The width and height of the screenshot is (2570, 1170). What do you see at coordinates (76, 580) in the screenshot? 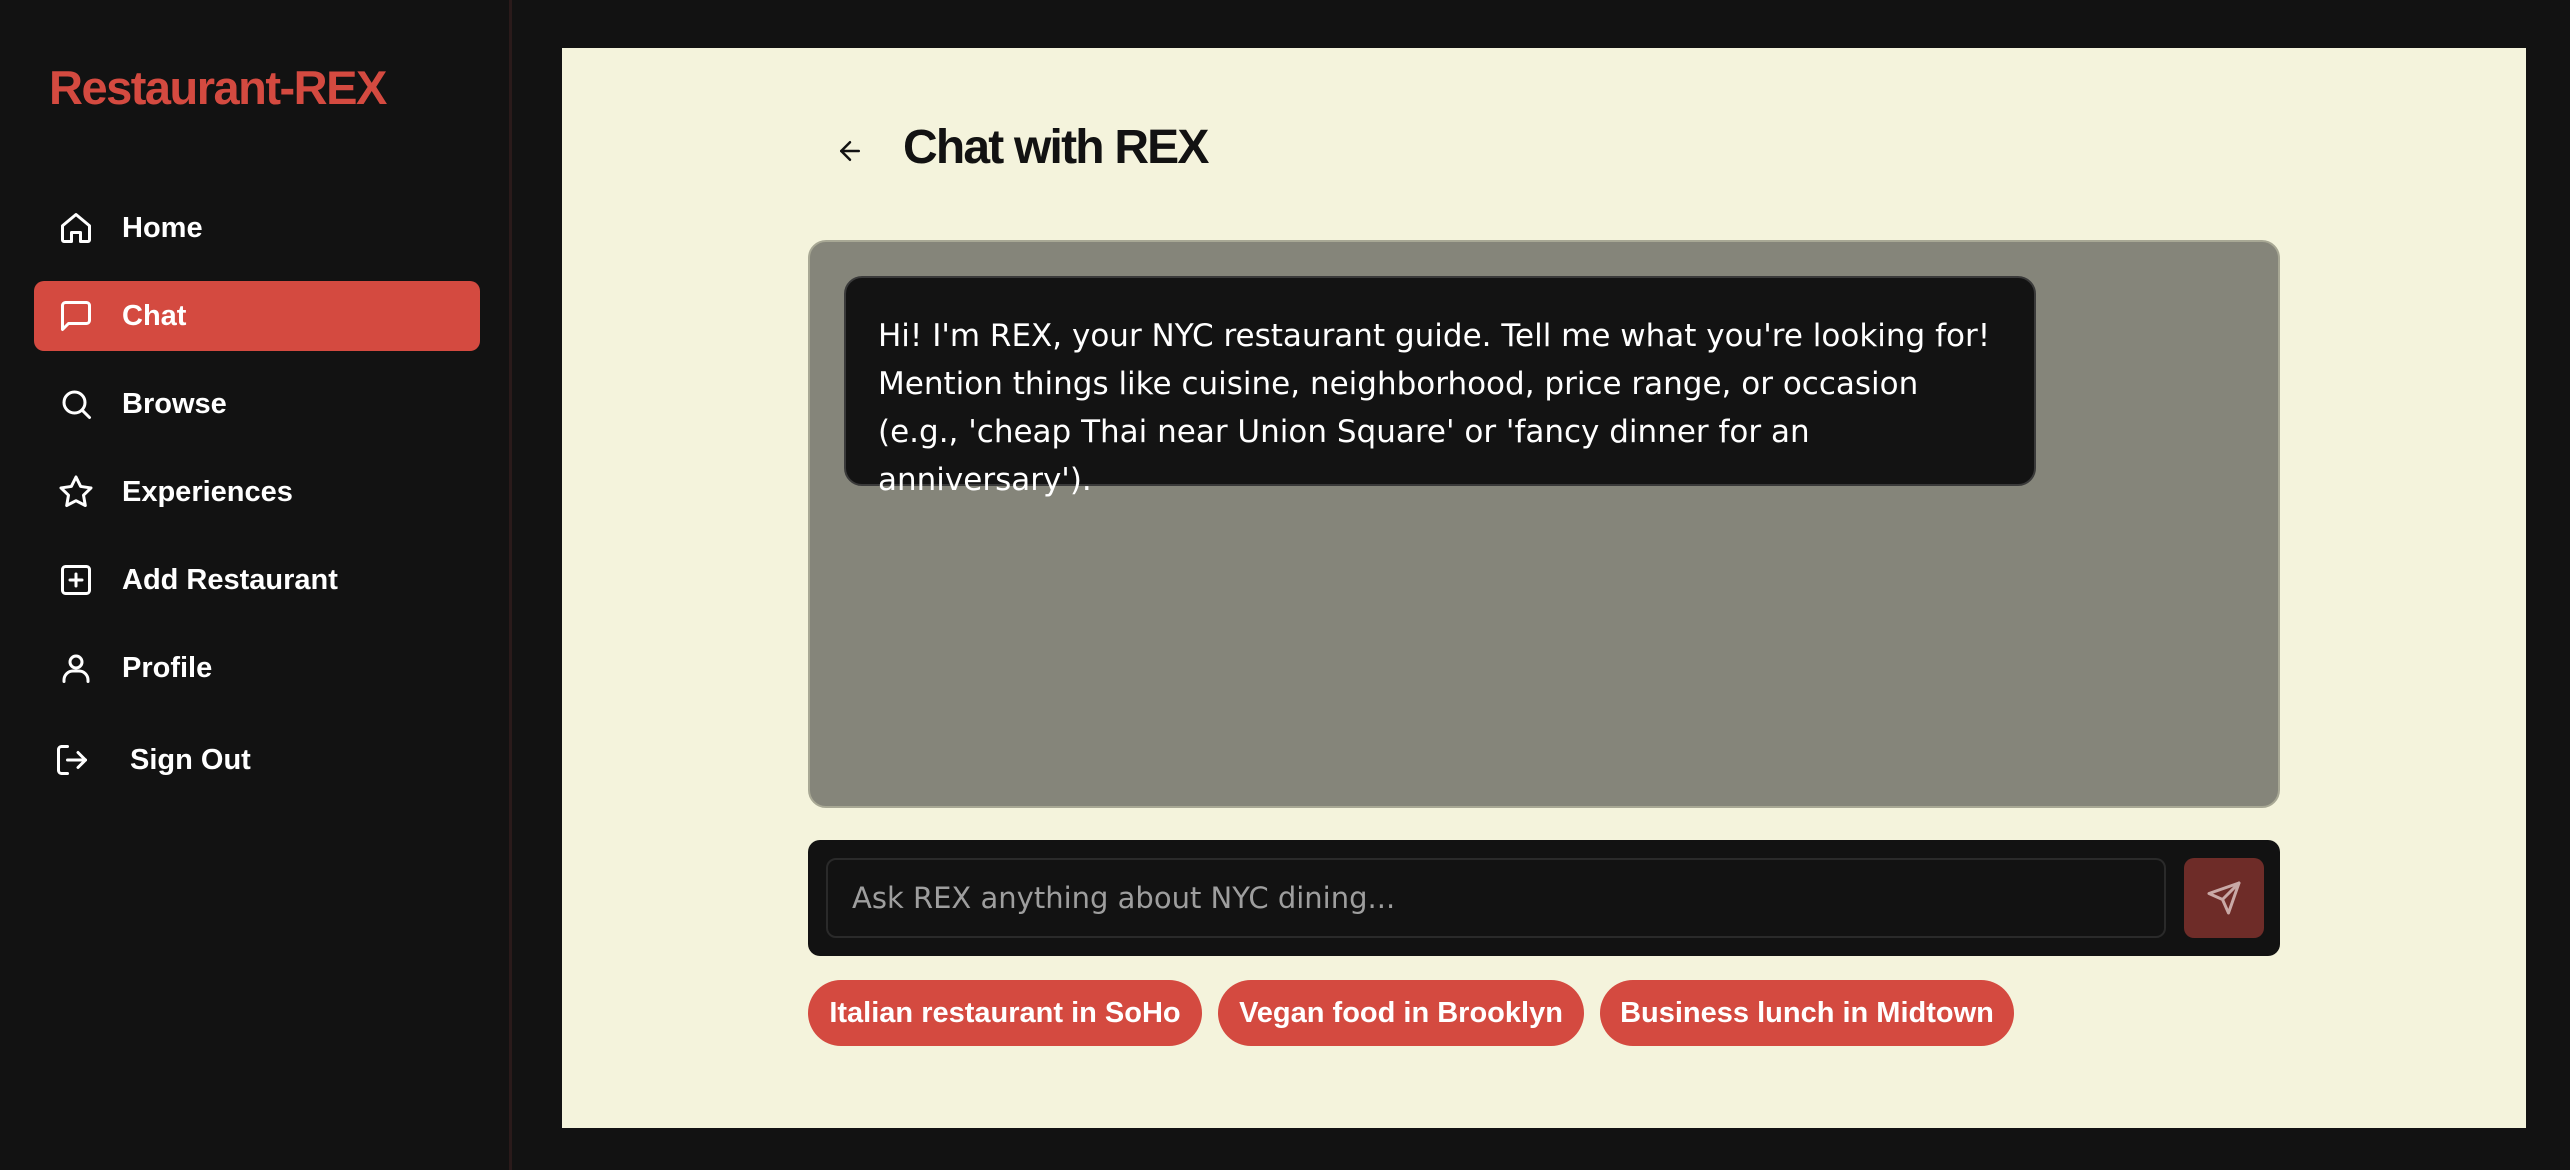
I see `plus-square-icon` at bounding box center [76, 580].